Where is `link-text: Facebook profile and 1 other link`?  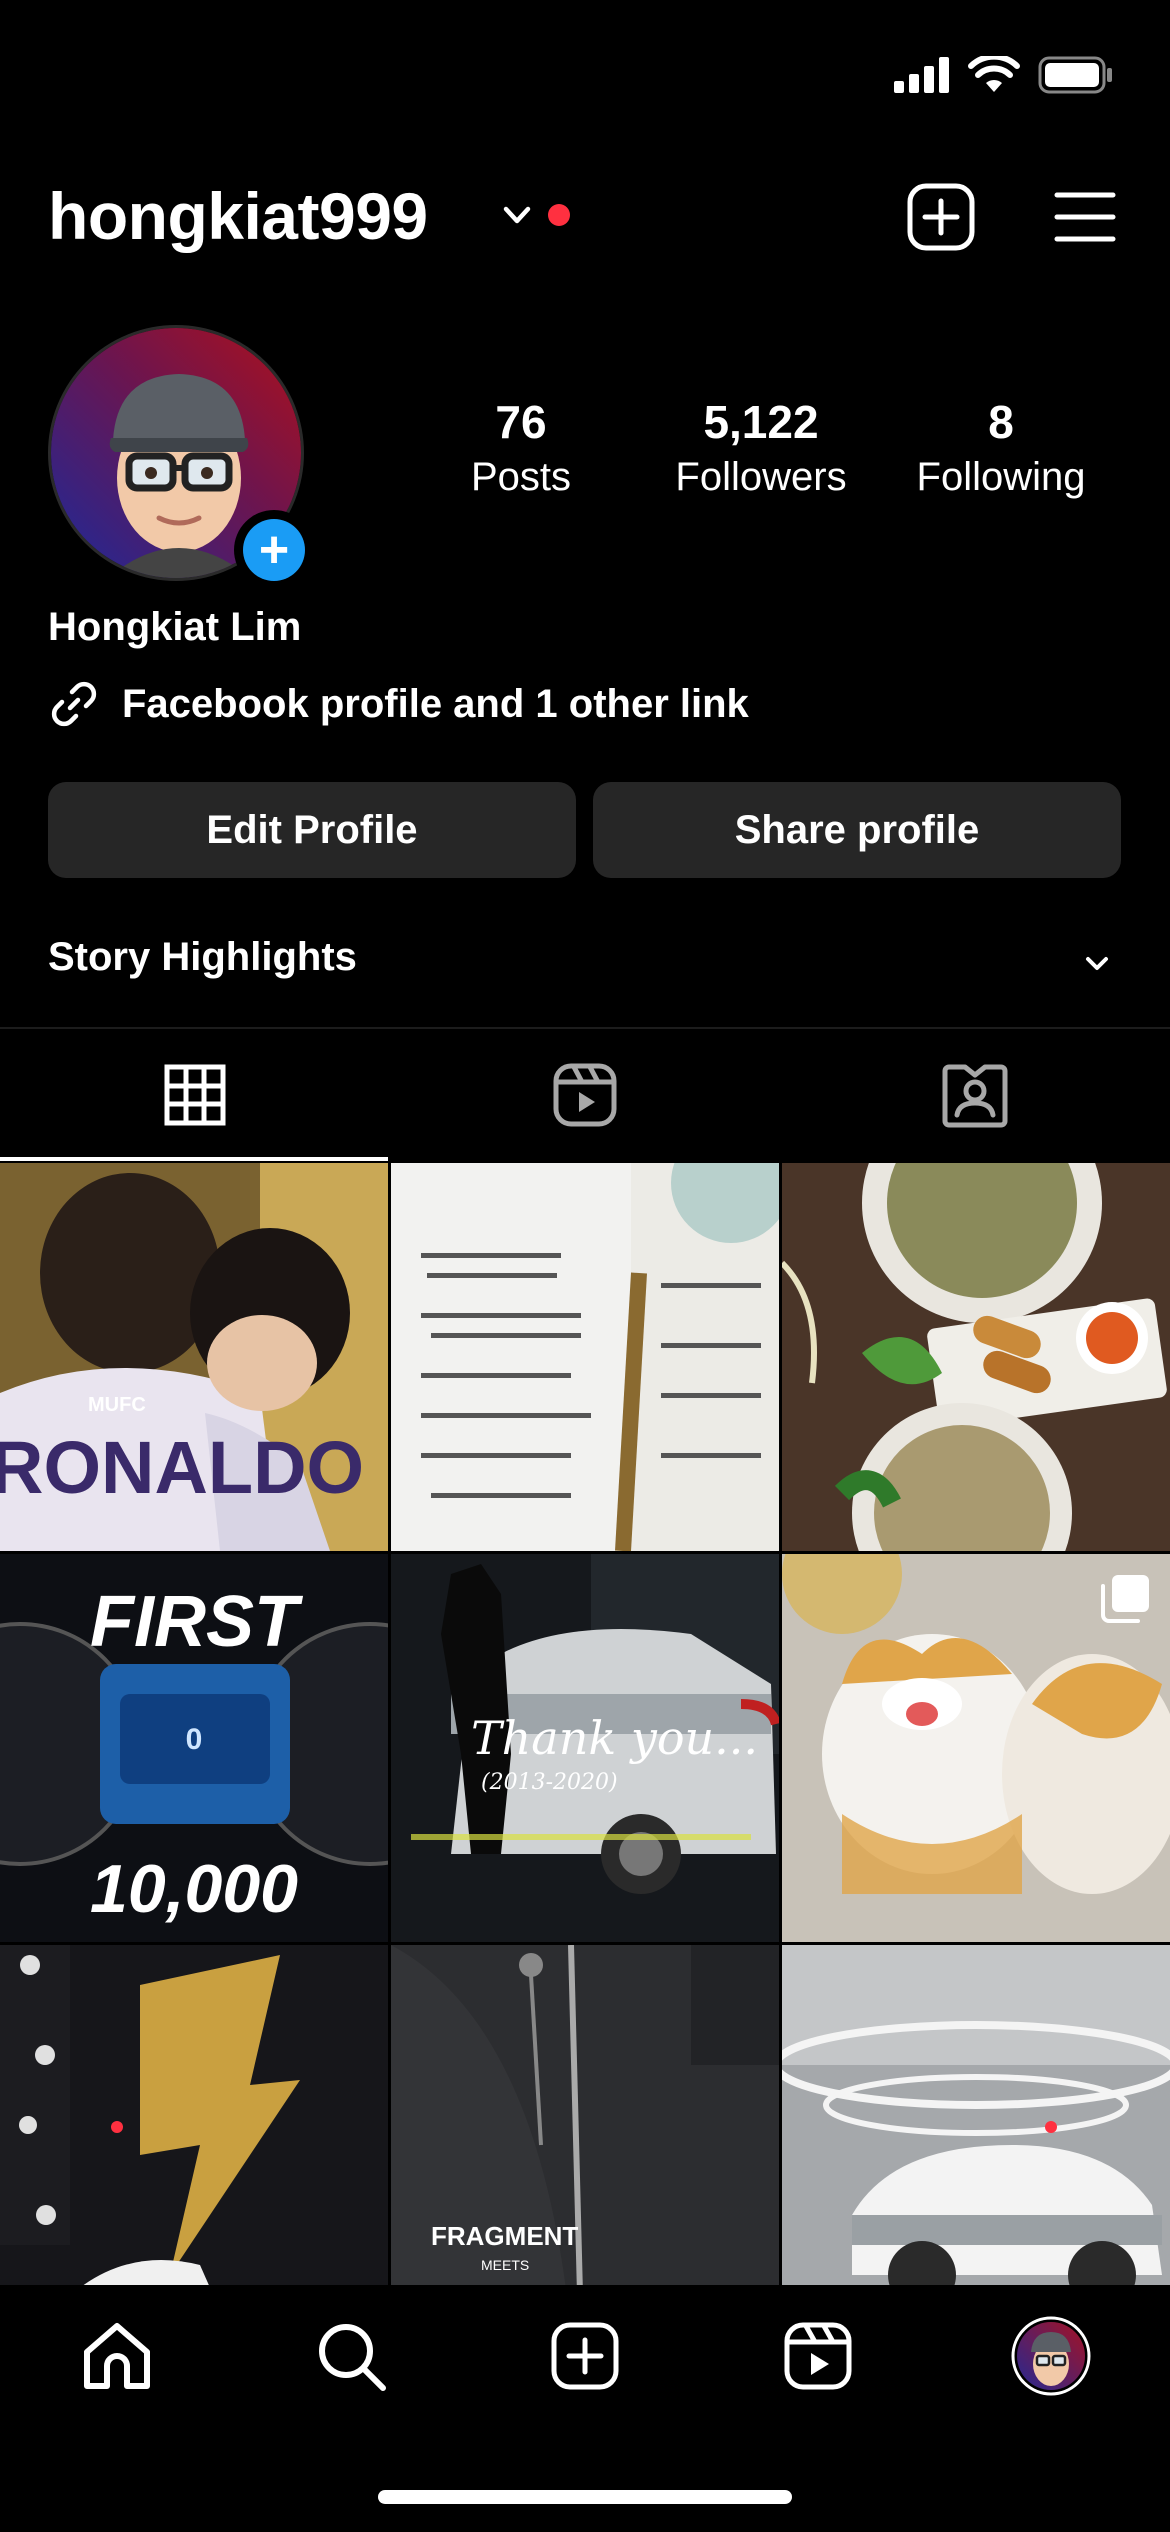 link-text: Facebook profile and 1 other link is located at coordinates (435, 704).